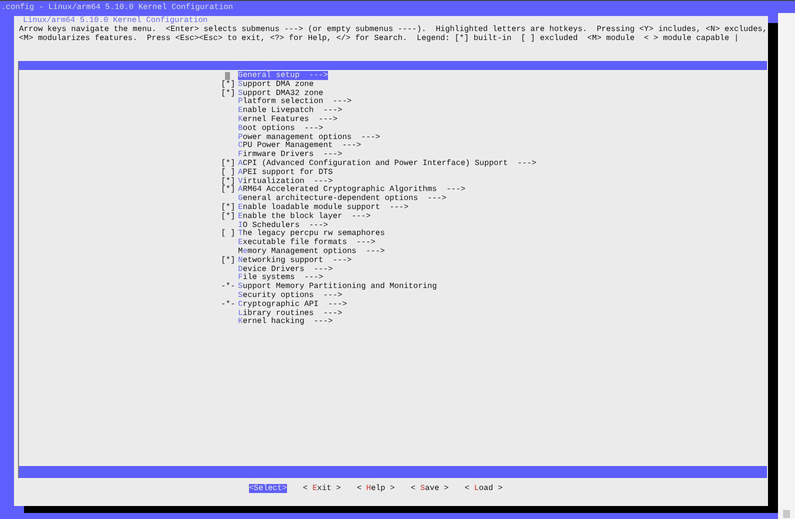  Describe the element at coordinates (786, 266) in the screenshot. I see `scrollbar` at that location.